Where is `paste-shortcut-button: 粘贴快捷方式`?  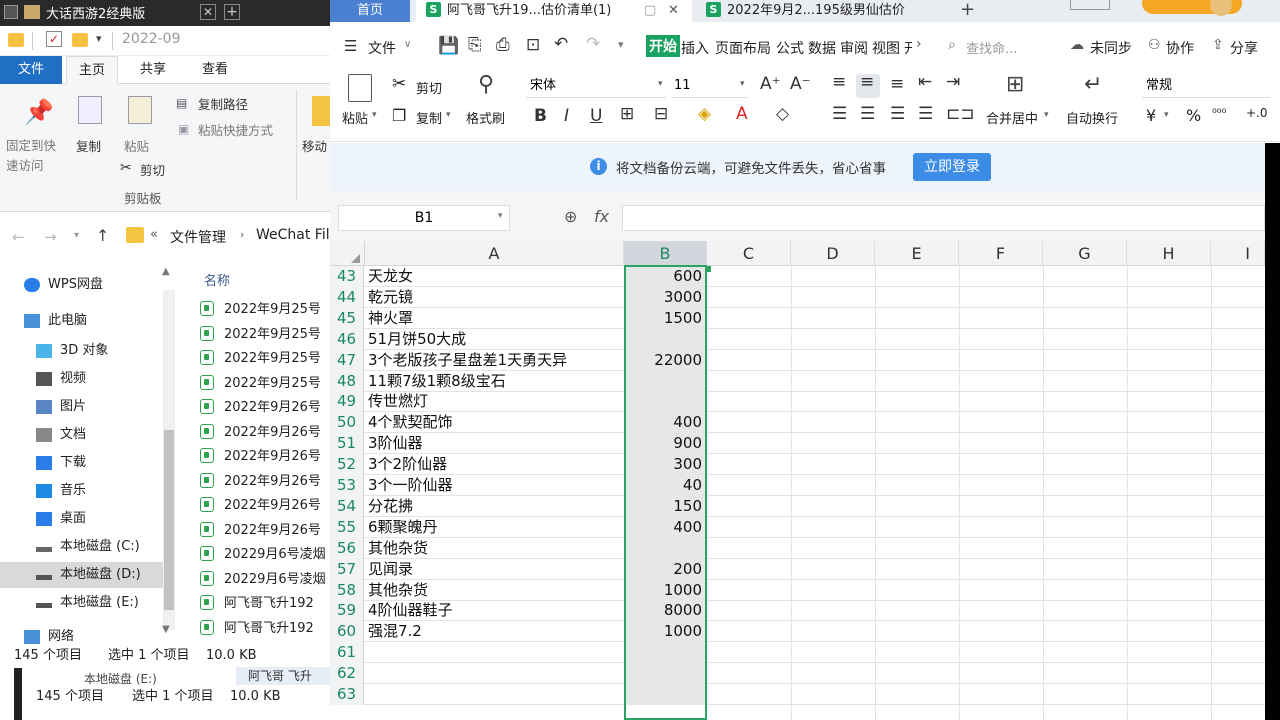
paste-shortcut-button: 粘贴快捷方式 is located at coordinates (235, 129).